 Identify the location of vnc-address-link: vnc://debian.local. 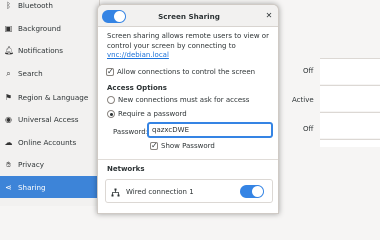
(138, 55).